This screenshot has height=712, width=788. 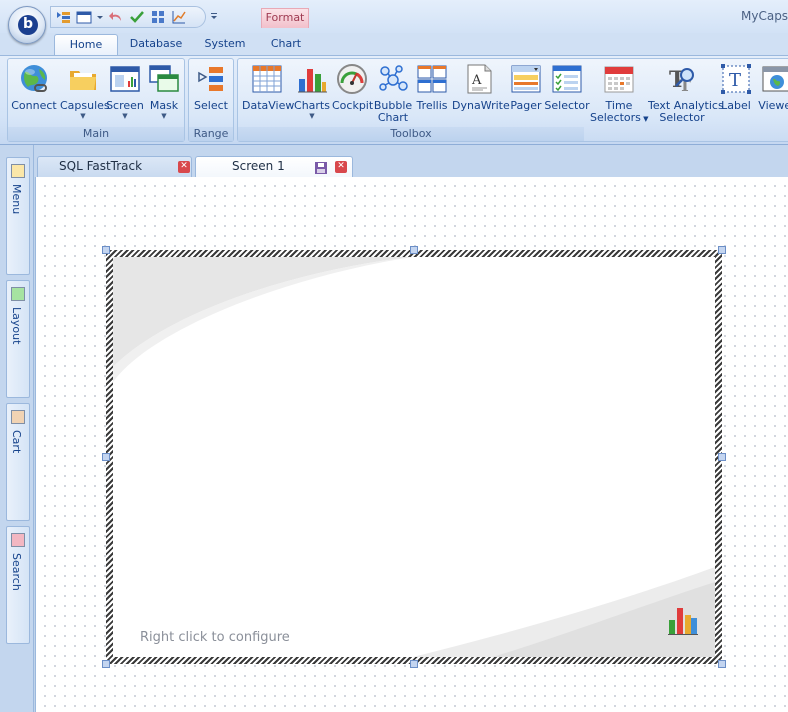 What do you see at coordinates (84, 17) in the screenshot?
I see `window-layout-icon` at bounding box center [84, 17].